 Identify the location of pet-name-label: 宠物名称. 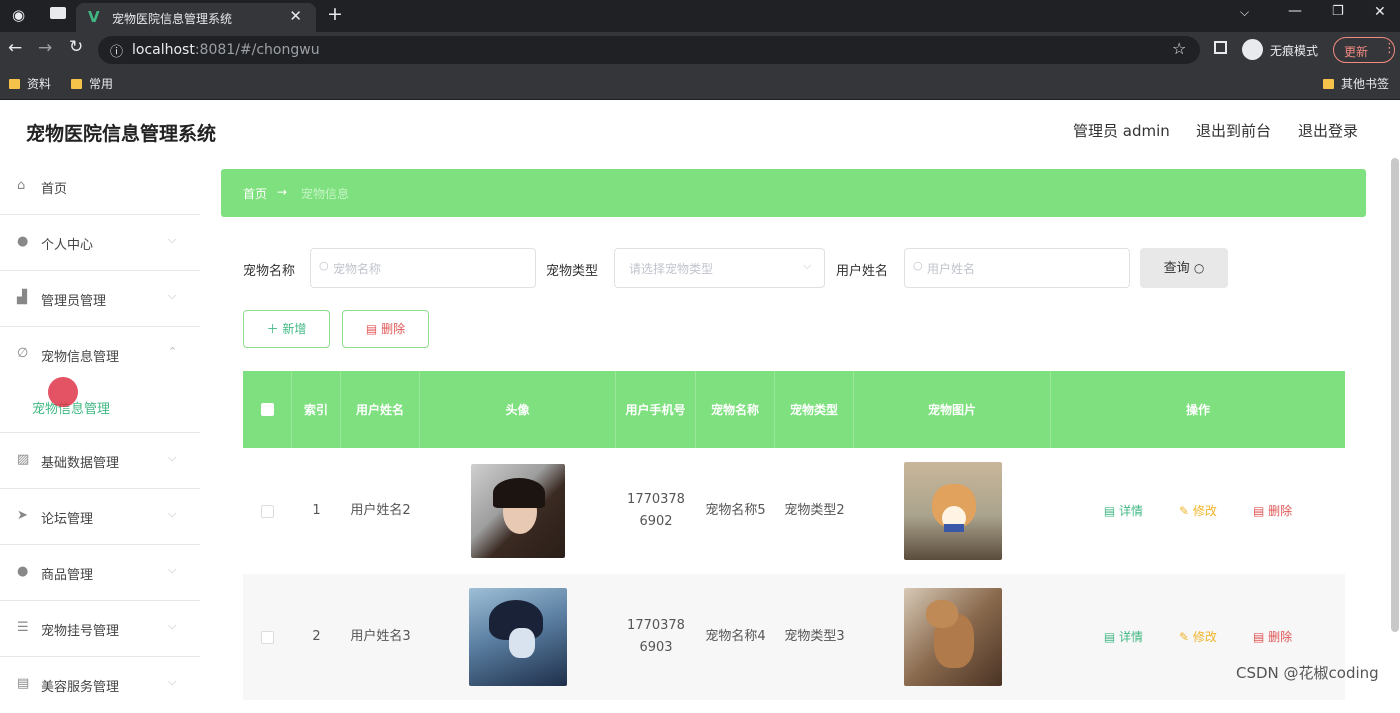
(269, 271).